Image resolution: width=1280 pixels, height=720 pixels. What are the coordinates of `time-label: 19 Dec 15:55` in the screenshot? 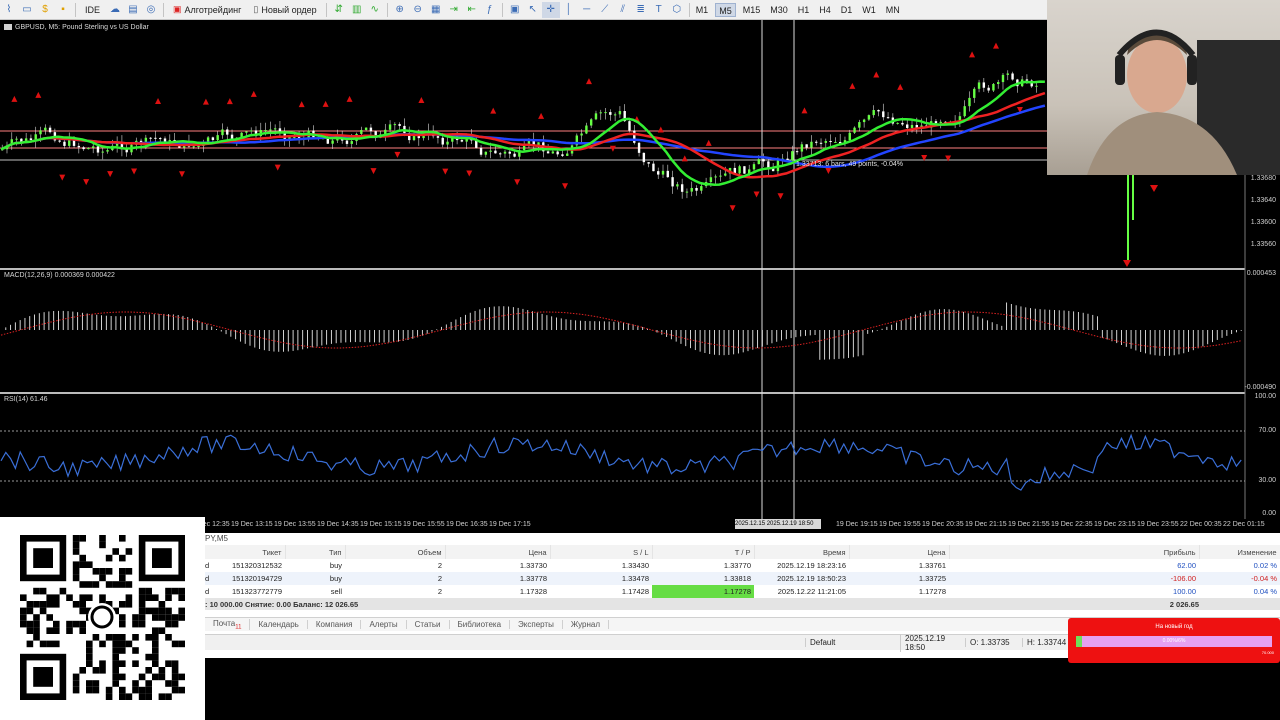 It's located at (424, 524).